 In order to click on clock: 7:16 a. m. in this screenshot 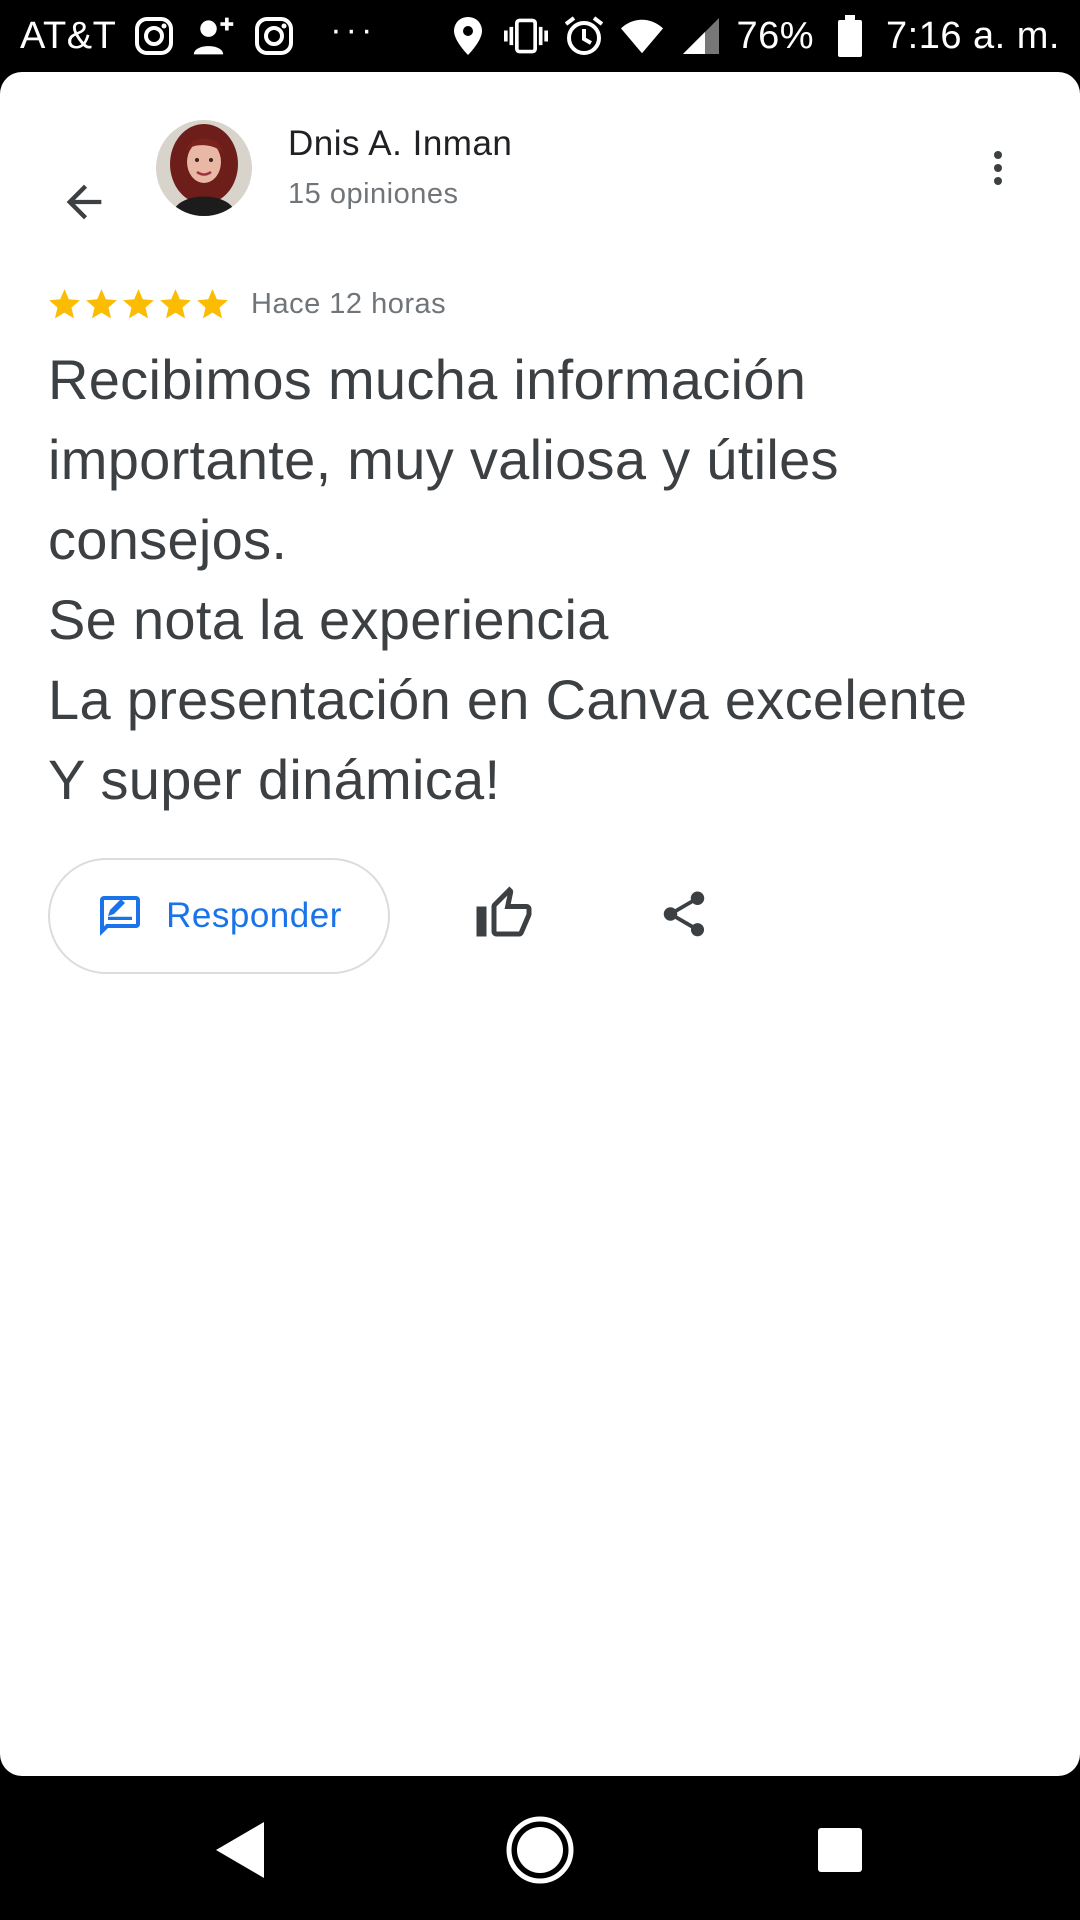, I will do `click(973, 35)`.